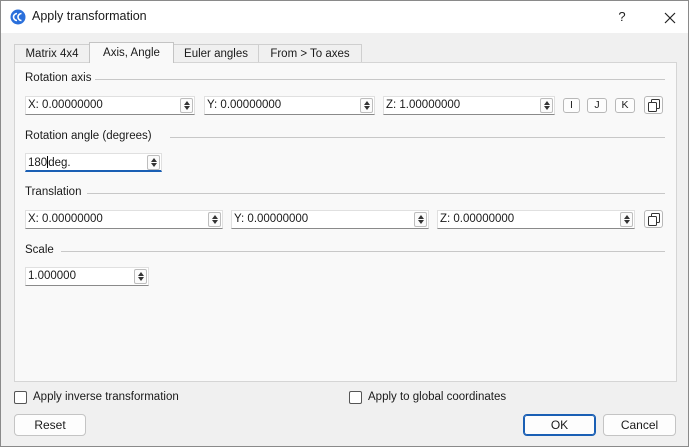 The height and width of the screenshot is (447, 689). What do you see at coordinates (216, 53) in the screenshot?
I see `tab-euler-angles: Euler angles` at bounding box center [216, 53].